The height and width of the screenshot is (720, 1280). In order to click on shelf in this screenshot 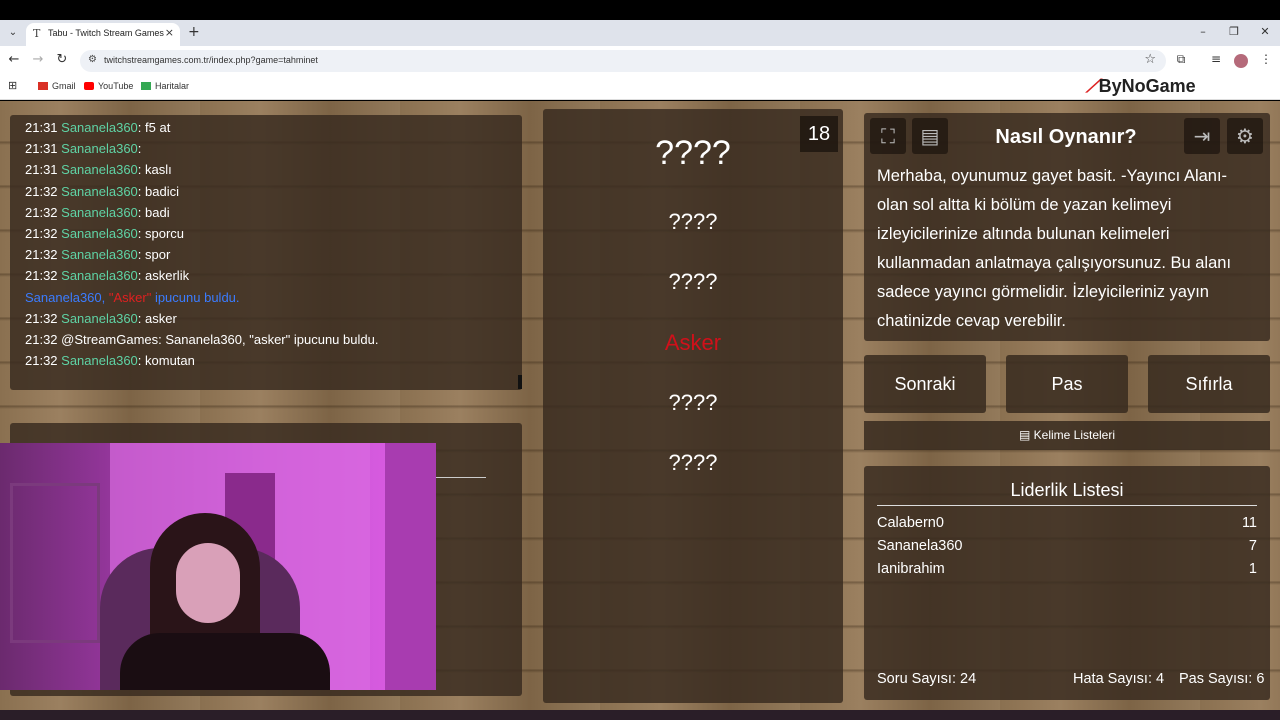, I will do `click(55, 563)`.